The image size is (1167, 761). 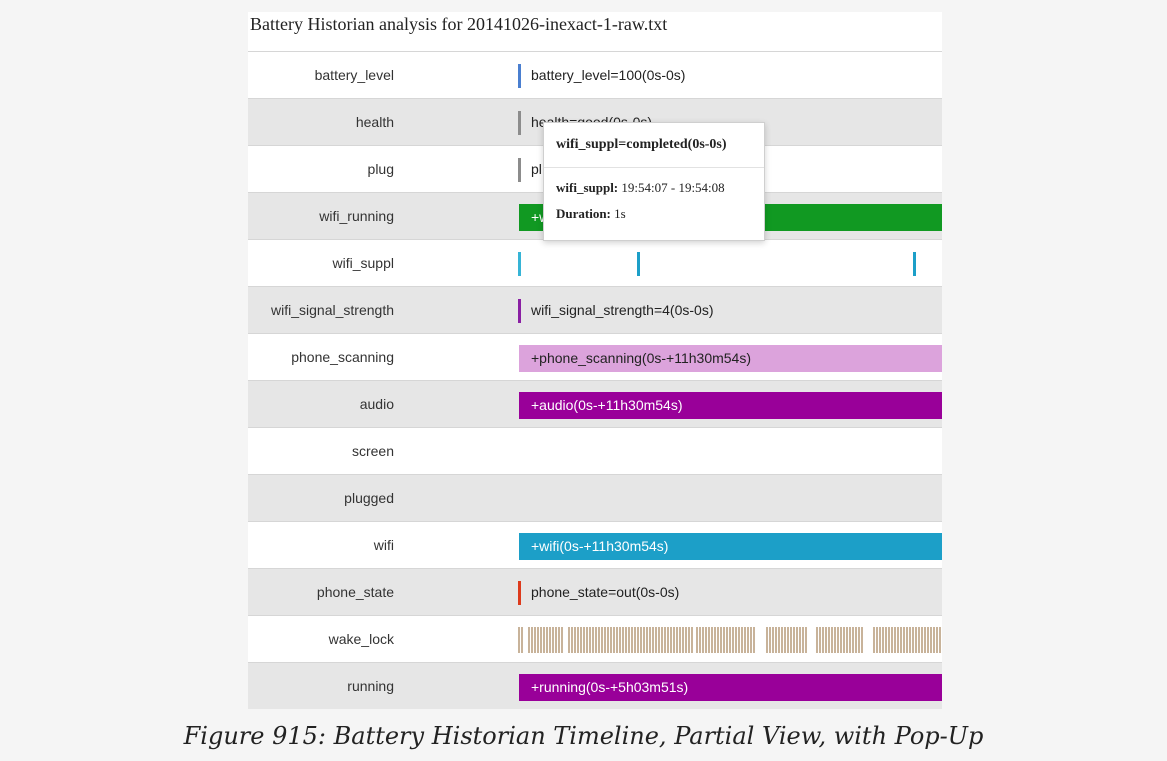 I want to click on row-battery-level: battery_level battery_level=100(0s-0s), so click(x=595, y=74).